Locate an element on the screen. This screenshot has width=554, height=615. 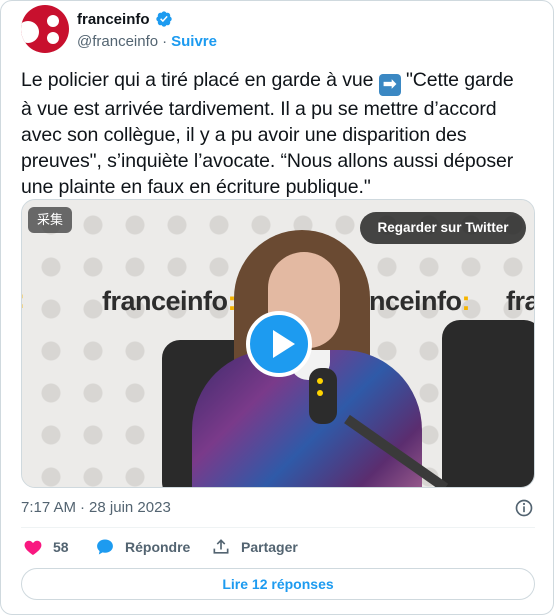
chair-right is located at coordinates (488, 403).